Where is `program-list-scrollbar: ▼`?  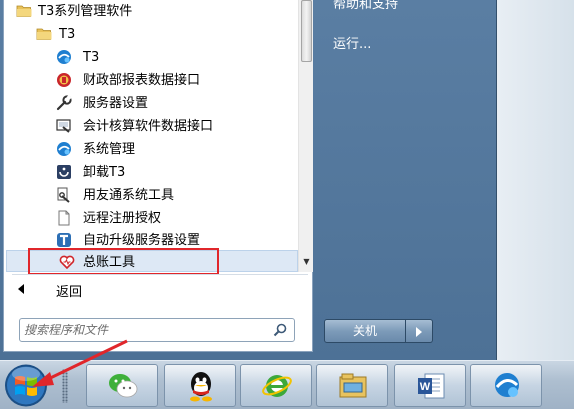 program-list-scrollbar: ▼ is located at coordinates (305, 136).